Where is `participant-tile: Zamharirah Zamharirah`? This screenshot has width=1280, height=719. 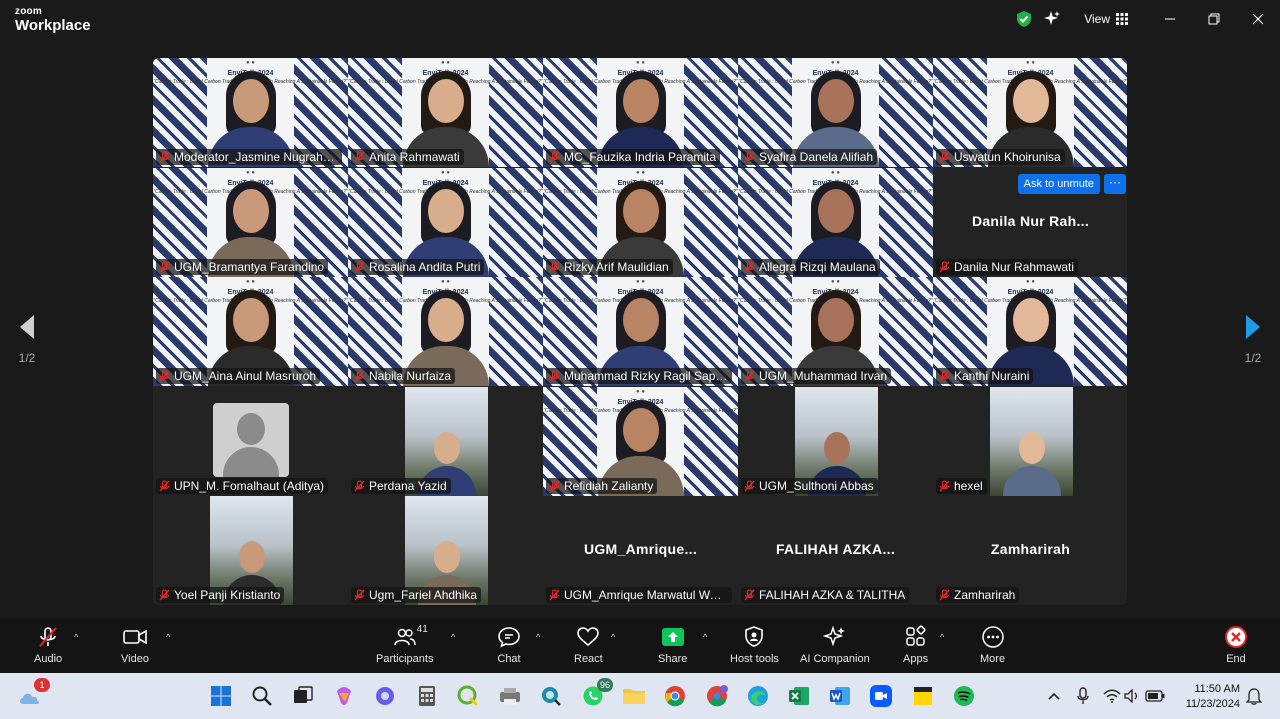
participant-tile: Zamharirah Zamharirah is located at coordinates (1030, 550).